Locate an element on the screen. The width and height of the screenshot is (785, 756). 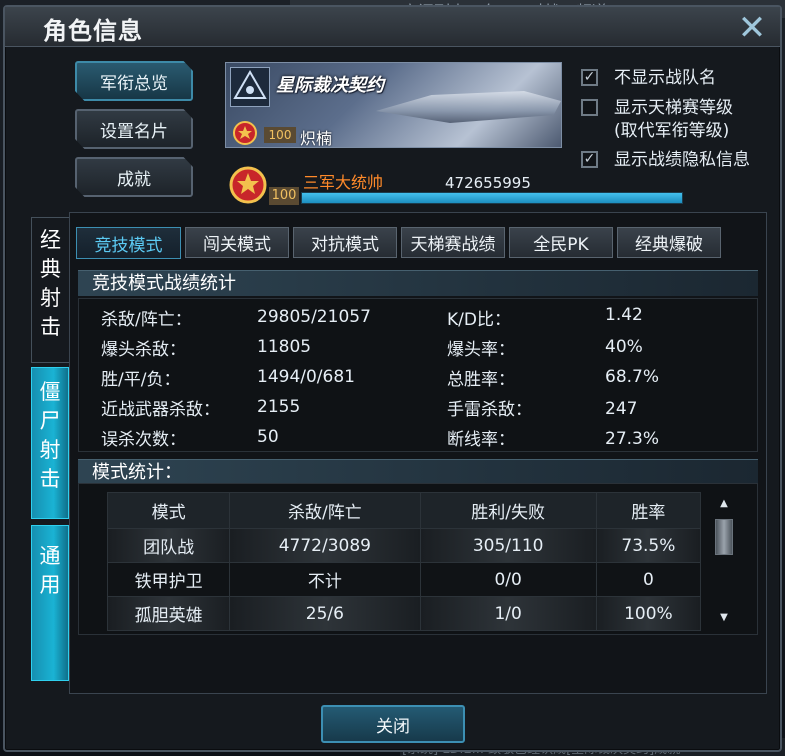
tab-competitive: 竞技模式 is located at coordinates (128, 243).